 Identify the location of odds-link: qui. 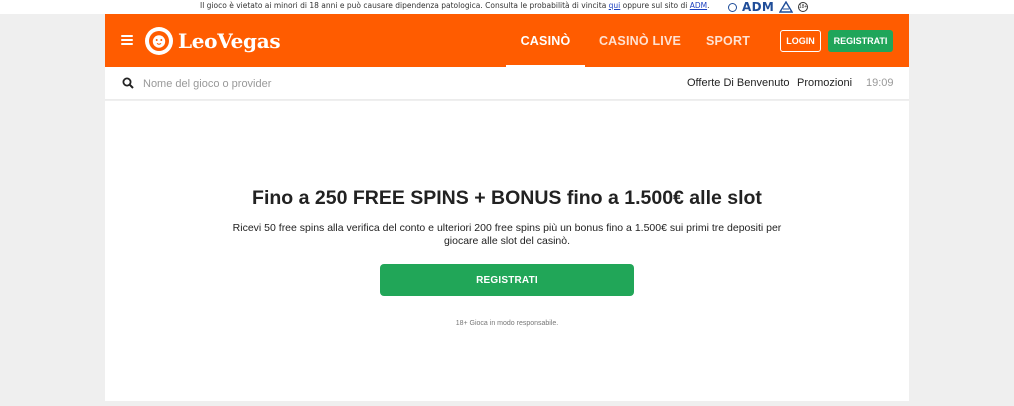
(615, 5).